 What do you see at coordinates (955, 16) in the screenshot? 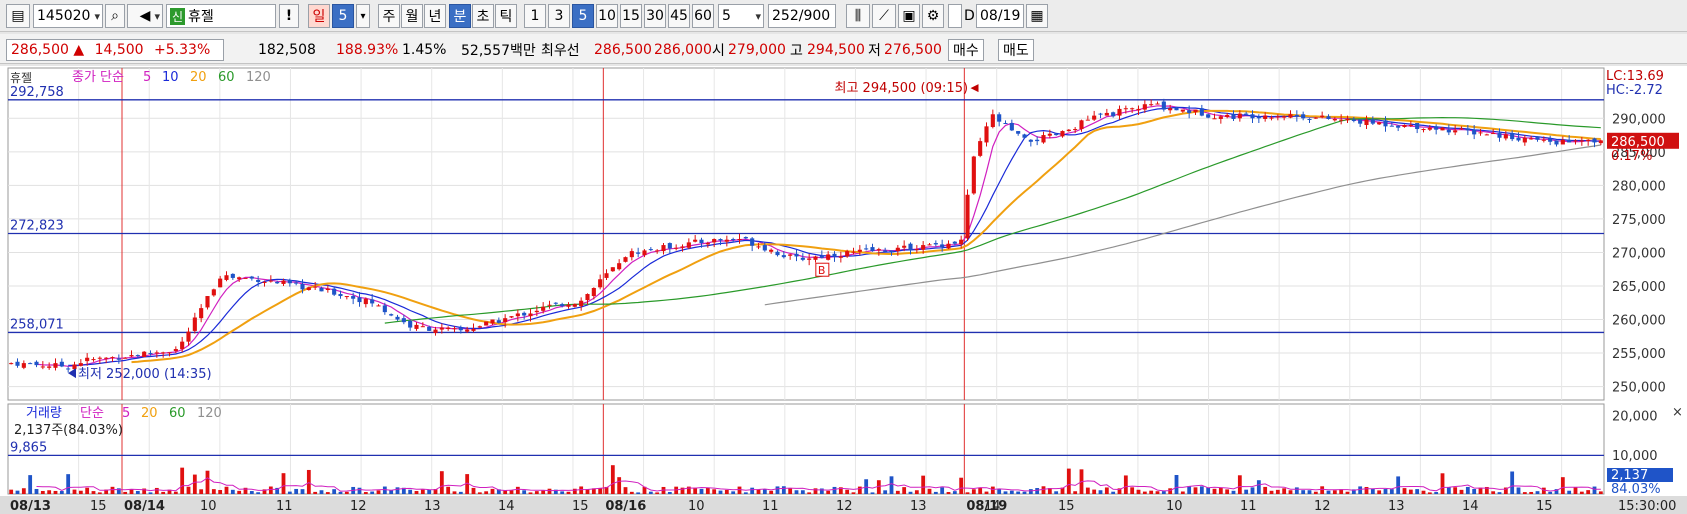
I see `date-checkbox` at bounding box center [955, 16].